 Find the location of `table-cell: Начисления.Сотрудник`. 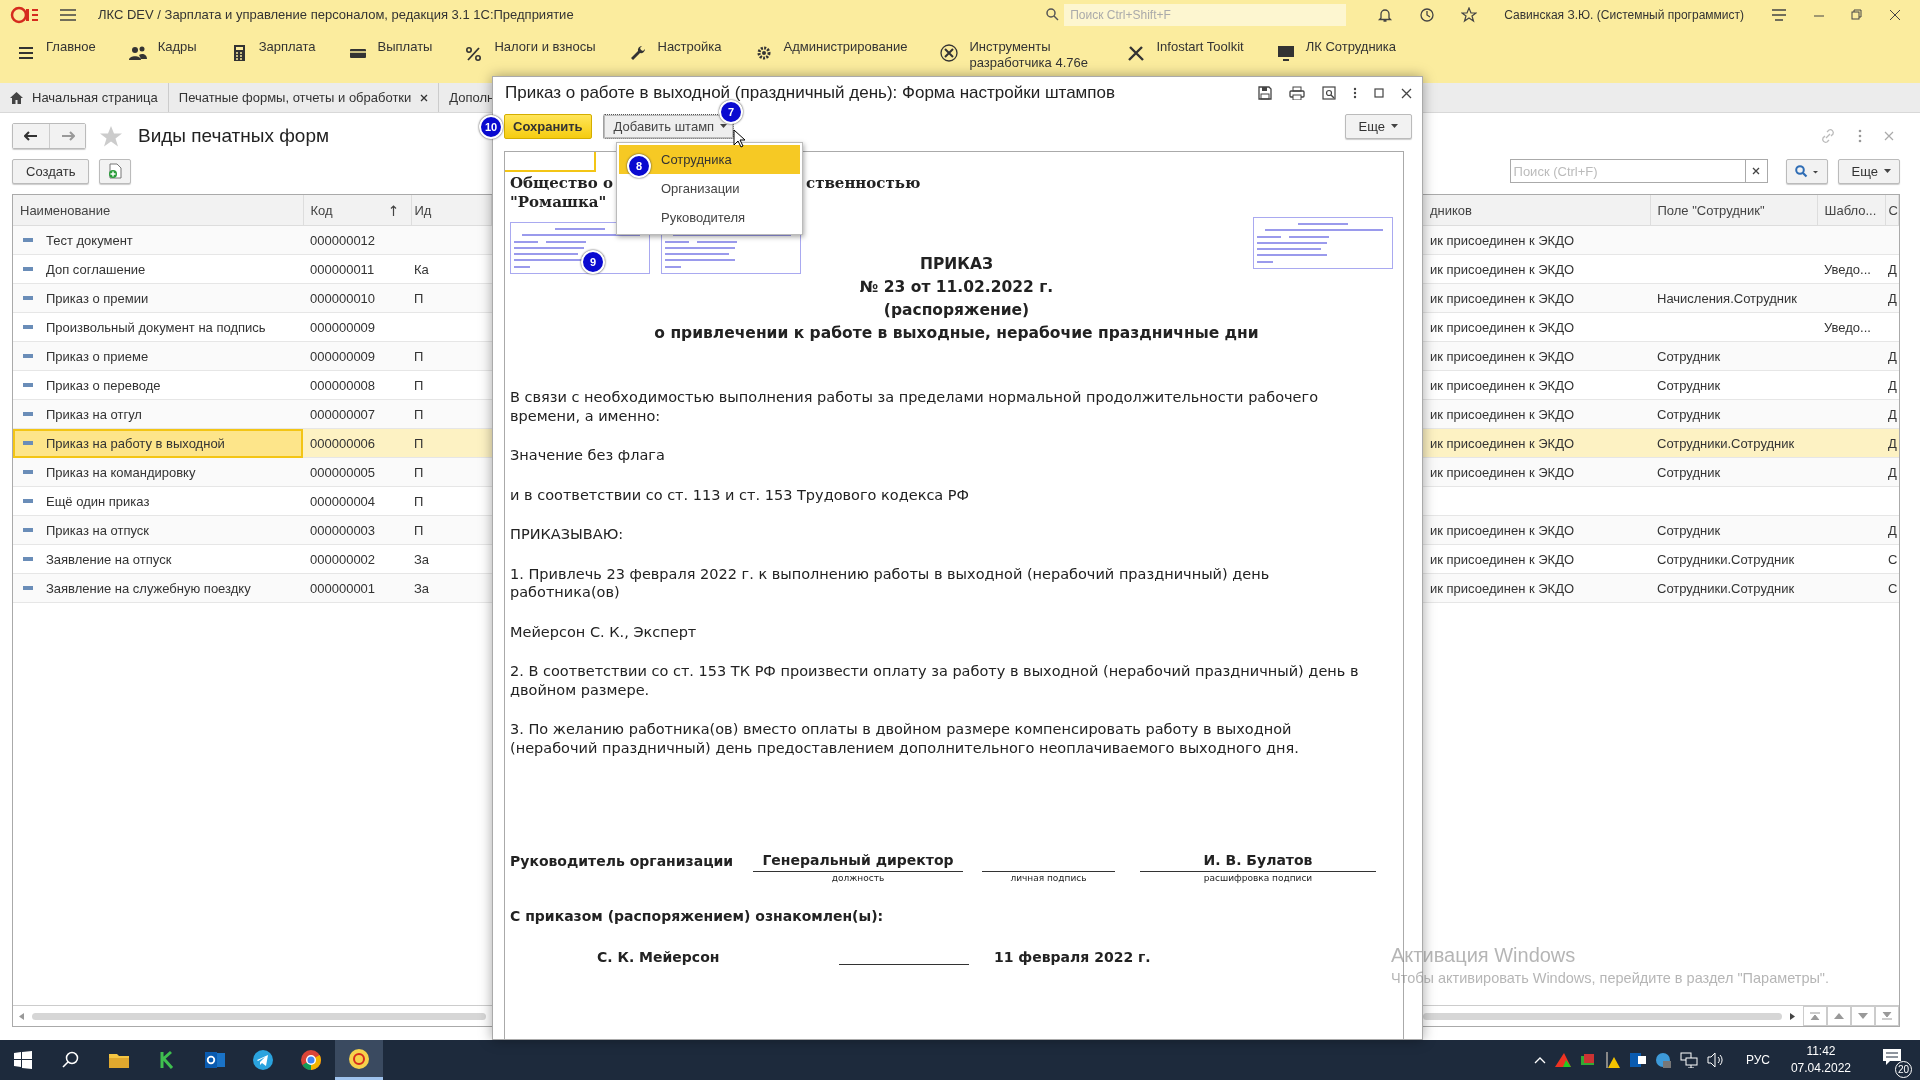

table-cell: Начисления.Сотрудник is located at coordinates (1733, 298).